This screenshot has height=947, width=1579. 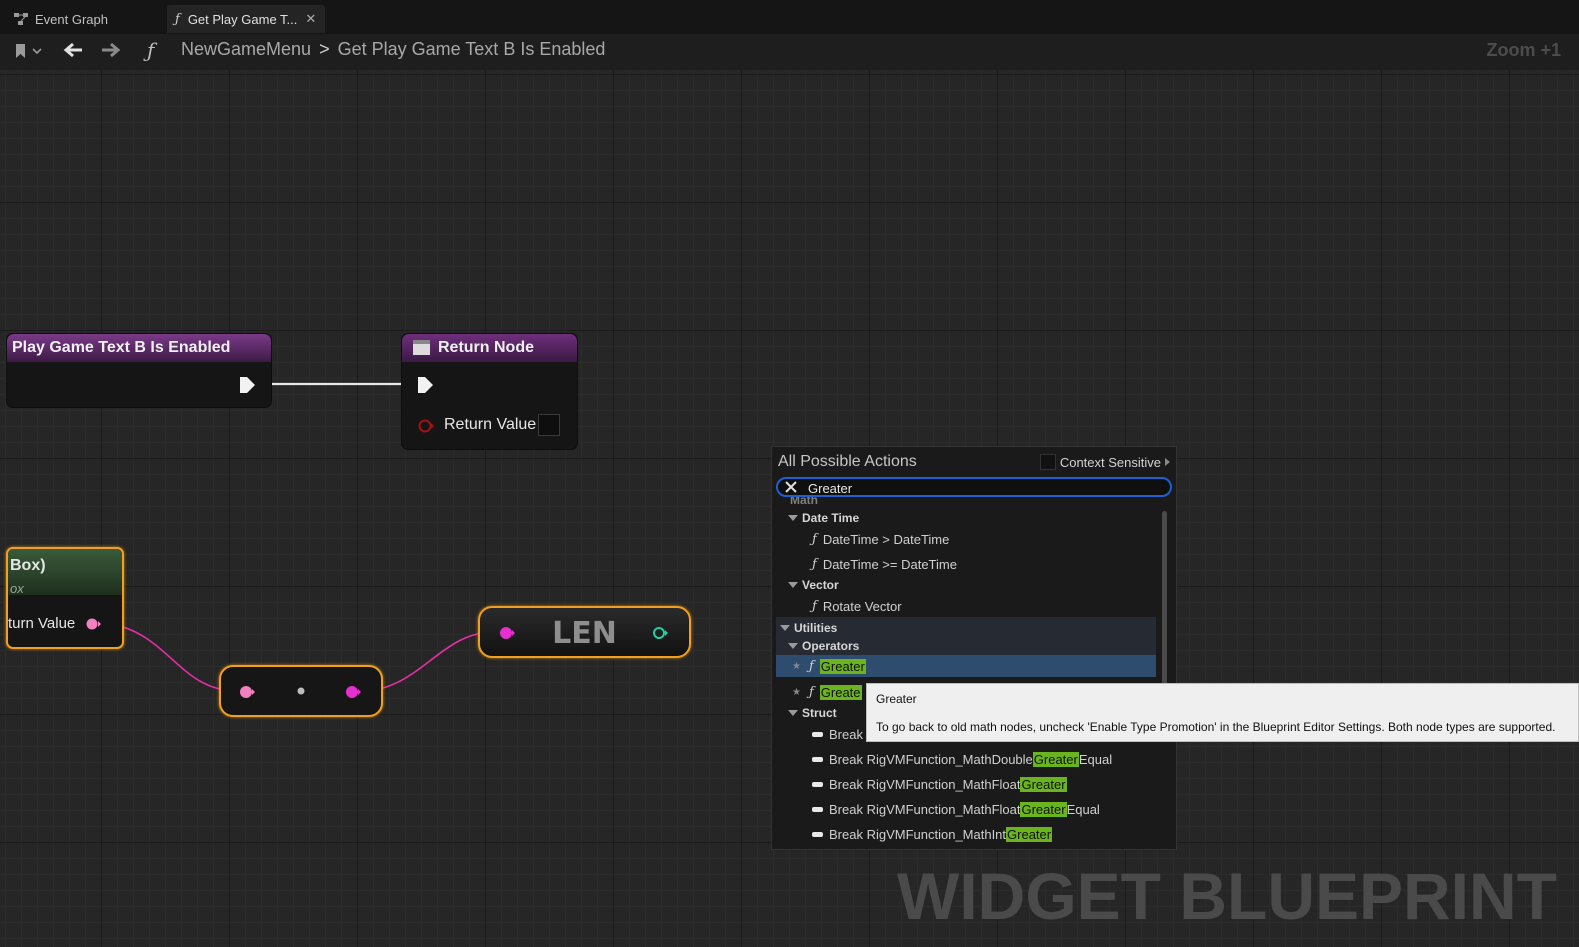 I want to click on integer-out-pin, so click(x=662, y=633).